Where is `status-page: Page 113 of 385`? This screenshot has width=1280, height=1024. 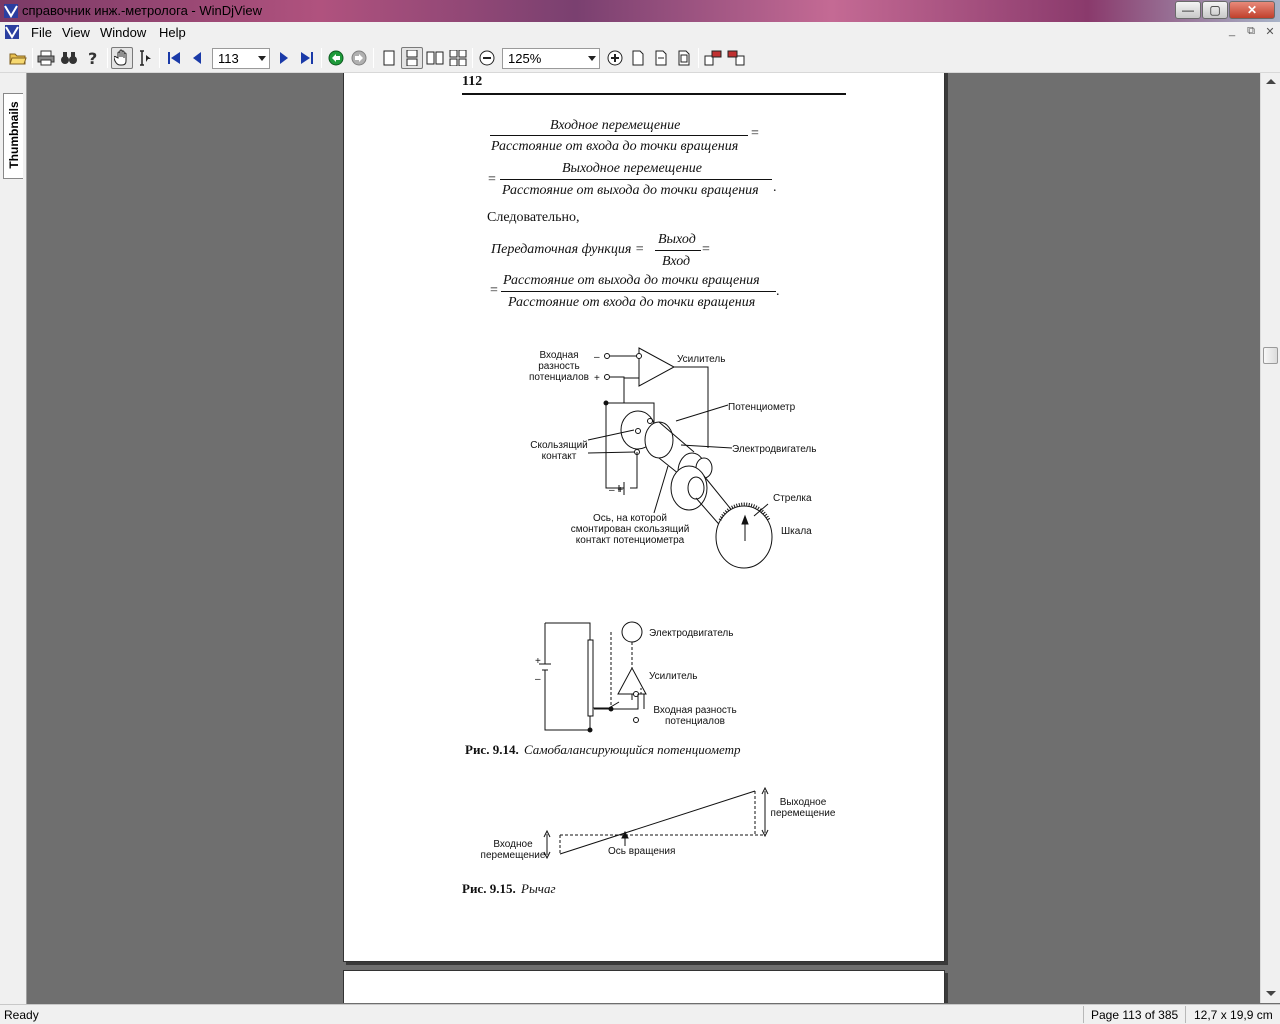
status-page: Page 113 of 385 is located at coordinates (1135, 1015).